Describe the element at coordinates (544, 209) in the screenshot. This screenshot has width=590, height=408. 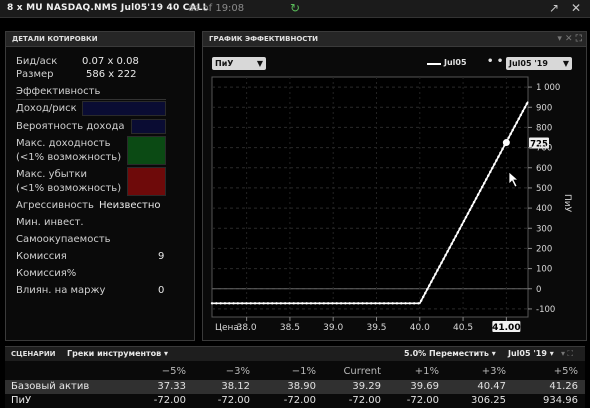
I see `y-tick-label: 400` at that location.